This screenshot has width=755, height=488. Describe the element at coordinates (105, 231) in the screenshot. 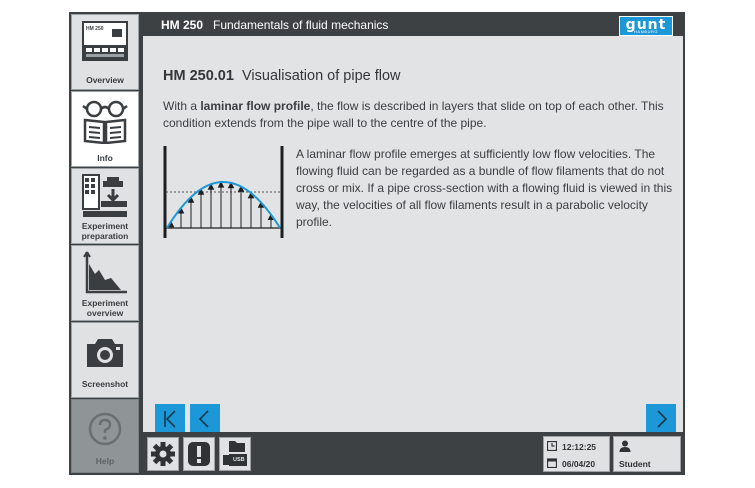

I see `sidebar-item-label: Experiment preparation` at that location.